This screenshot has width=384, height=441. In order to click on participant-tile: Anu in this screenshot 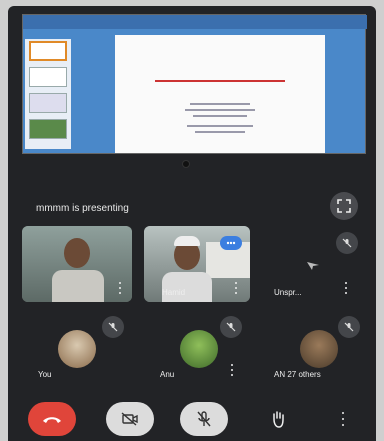, I will do `click(197, 347)`.